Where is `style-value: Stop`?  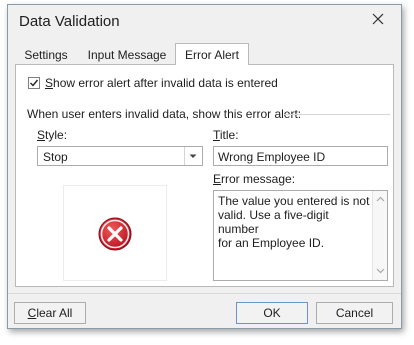 style-value: Stop is located at coordinates (55, 157).